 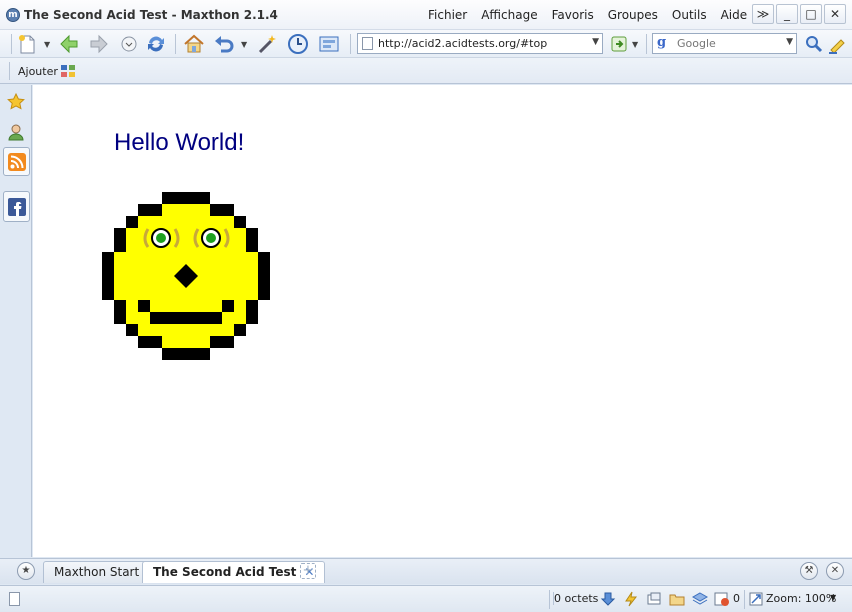 I want to click on menu-affichage: Affichage, so click(x=509, y=15).